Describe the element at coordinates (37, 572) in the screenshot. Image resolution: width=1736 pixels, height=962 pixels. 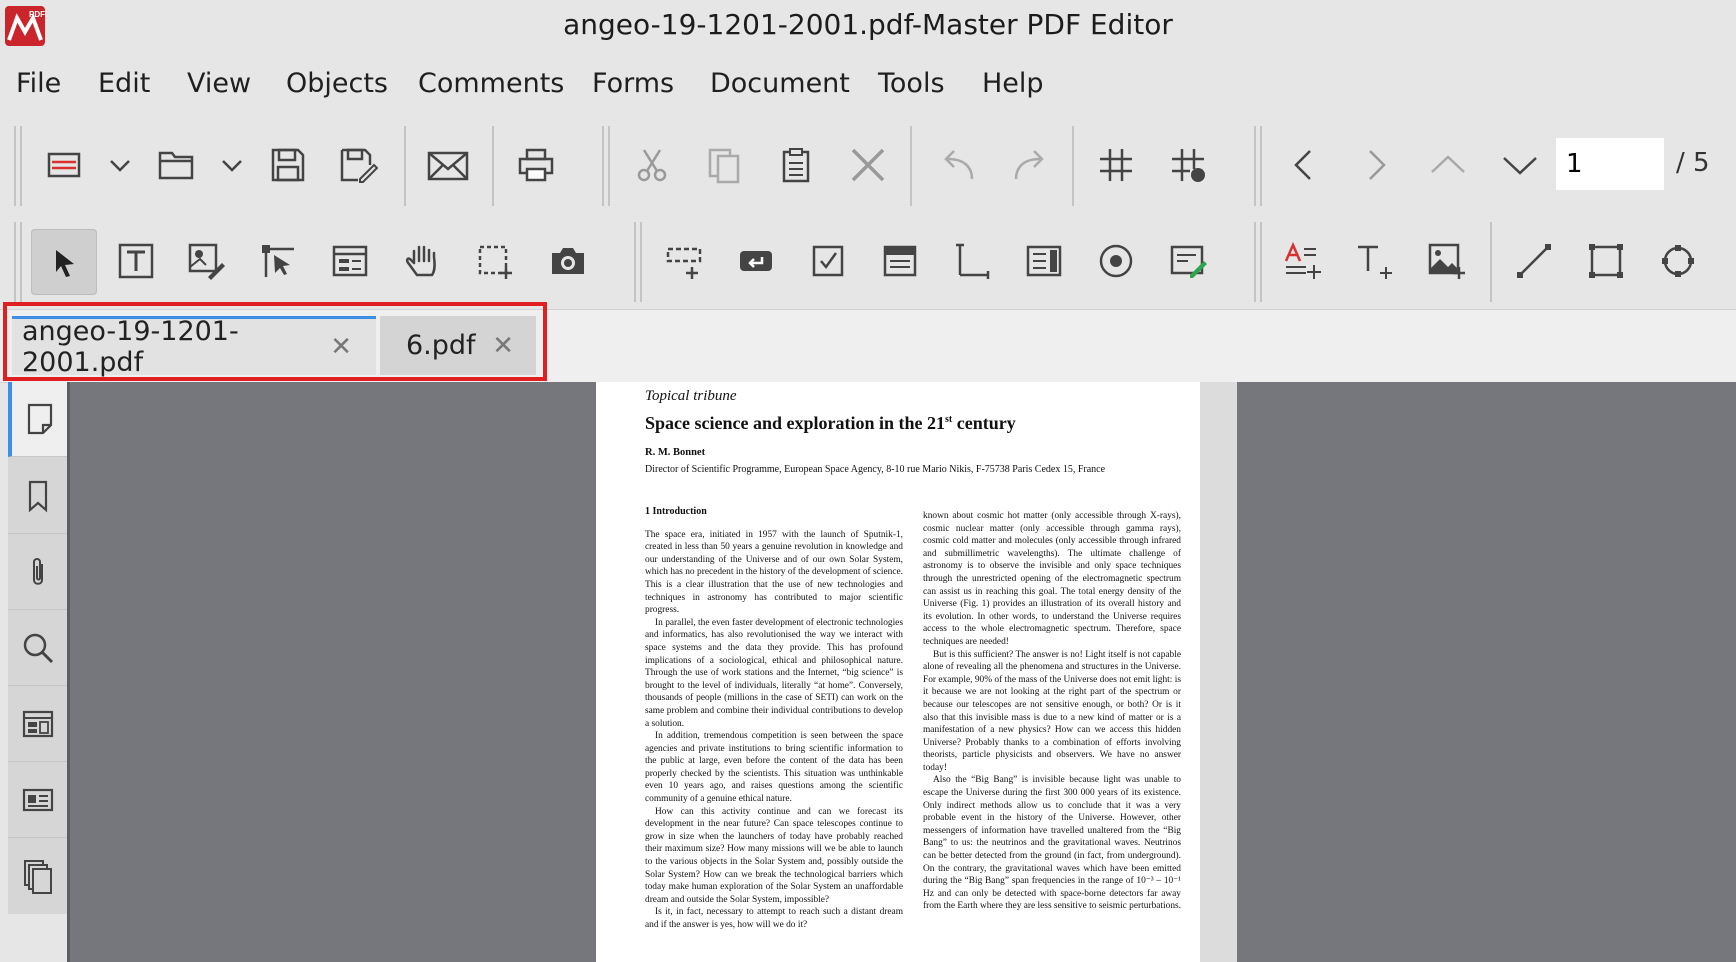
I see `attachments-icon` at that location.